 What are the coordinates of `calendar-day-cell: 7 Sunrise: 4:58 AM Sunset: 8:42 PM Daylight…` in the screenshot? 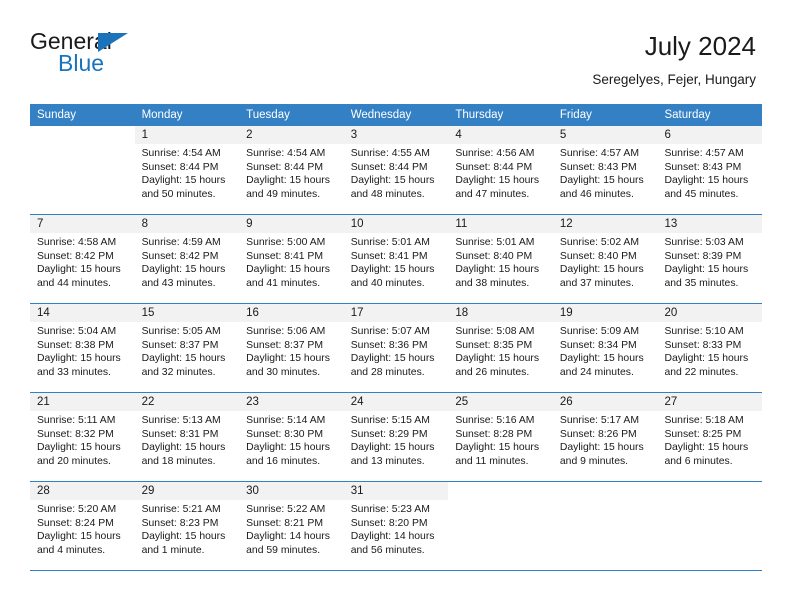 It's located at (82, 259).